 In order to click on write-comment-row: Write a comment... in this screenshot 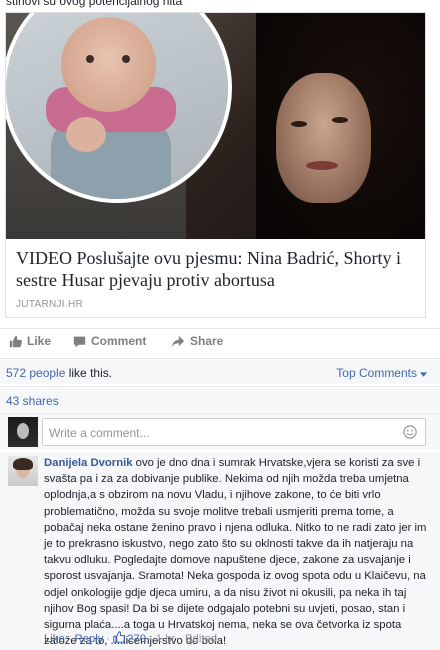, I will do `click(220, 432)`.